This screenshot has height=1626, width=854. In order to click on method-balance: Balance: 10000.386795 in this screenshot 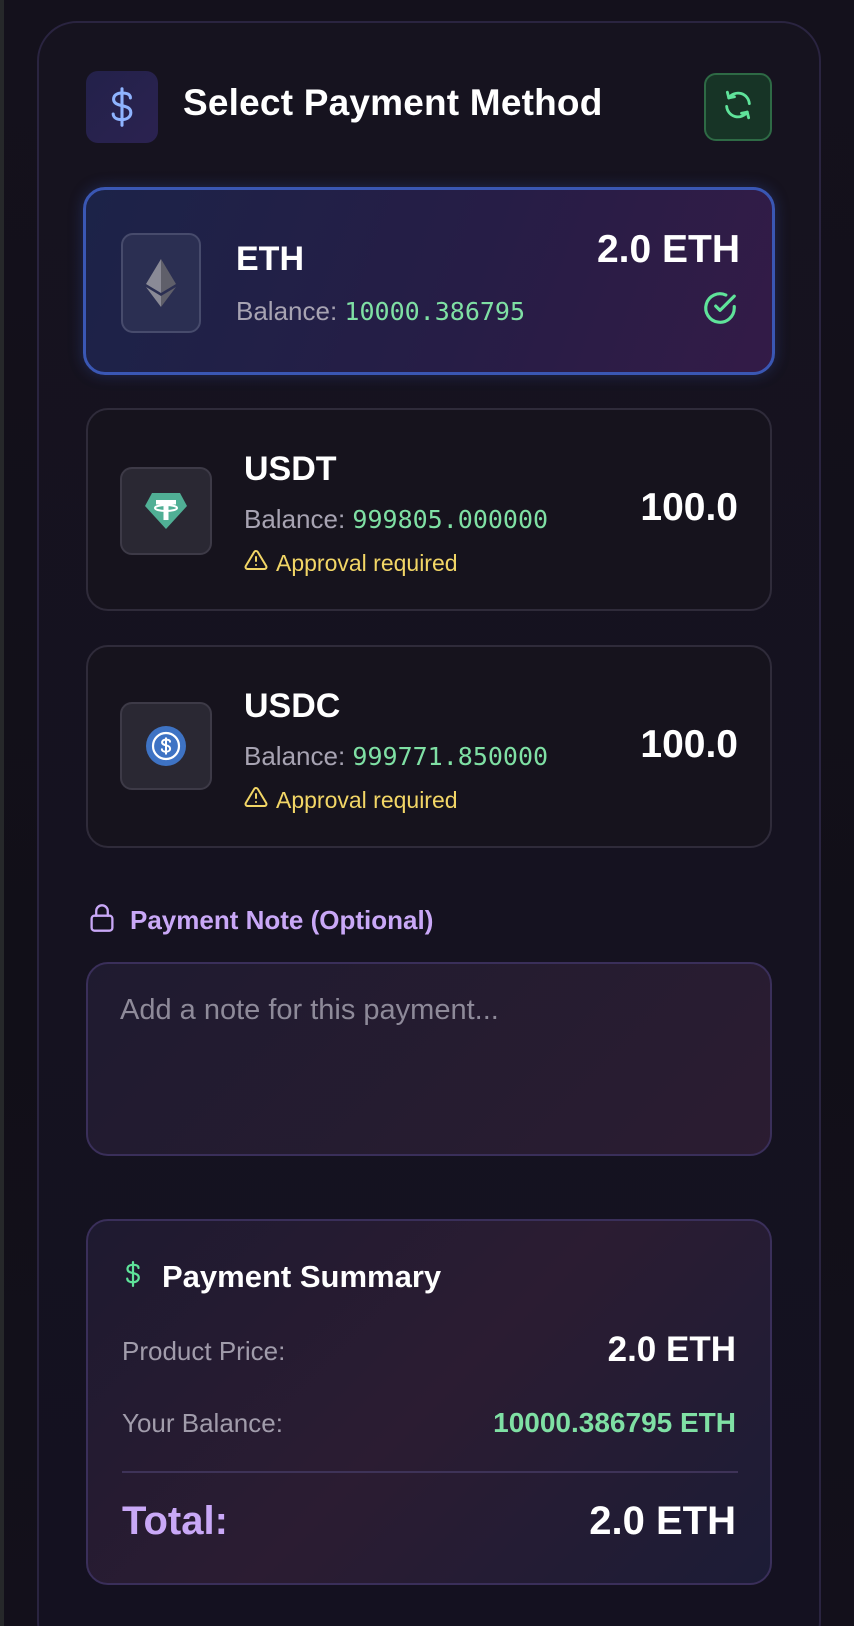, I will do `click(380, 311)`.